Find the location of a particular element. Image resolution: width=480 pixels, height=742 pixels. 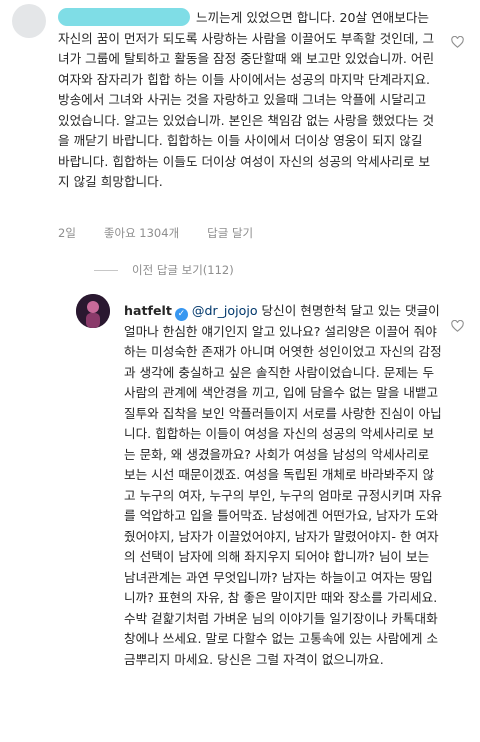

replies-divider is located at coordinates (106, 270).